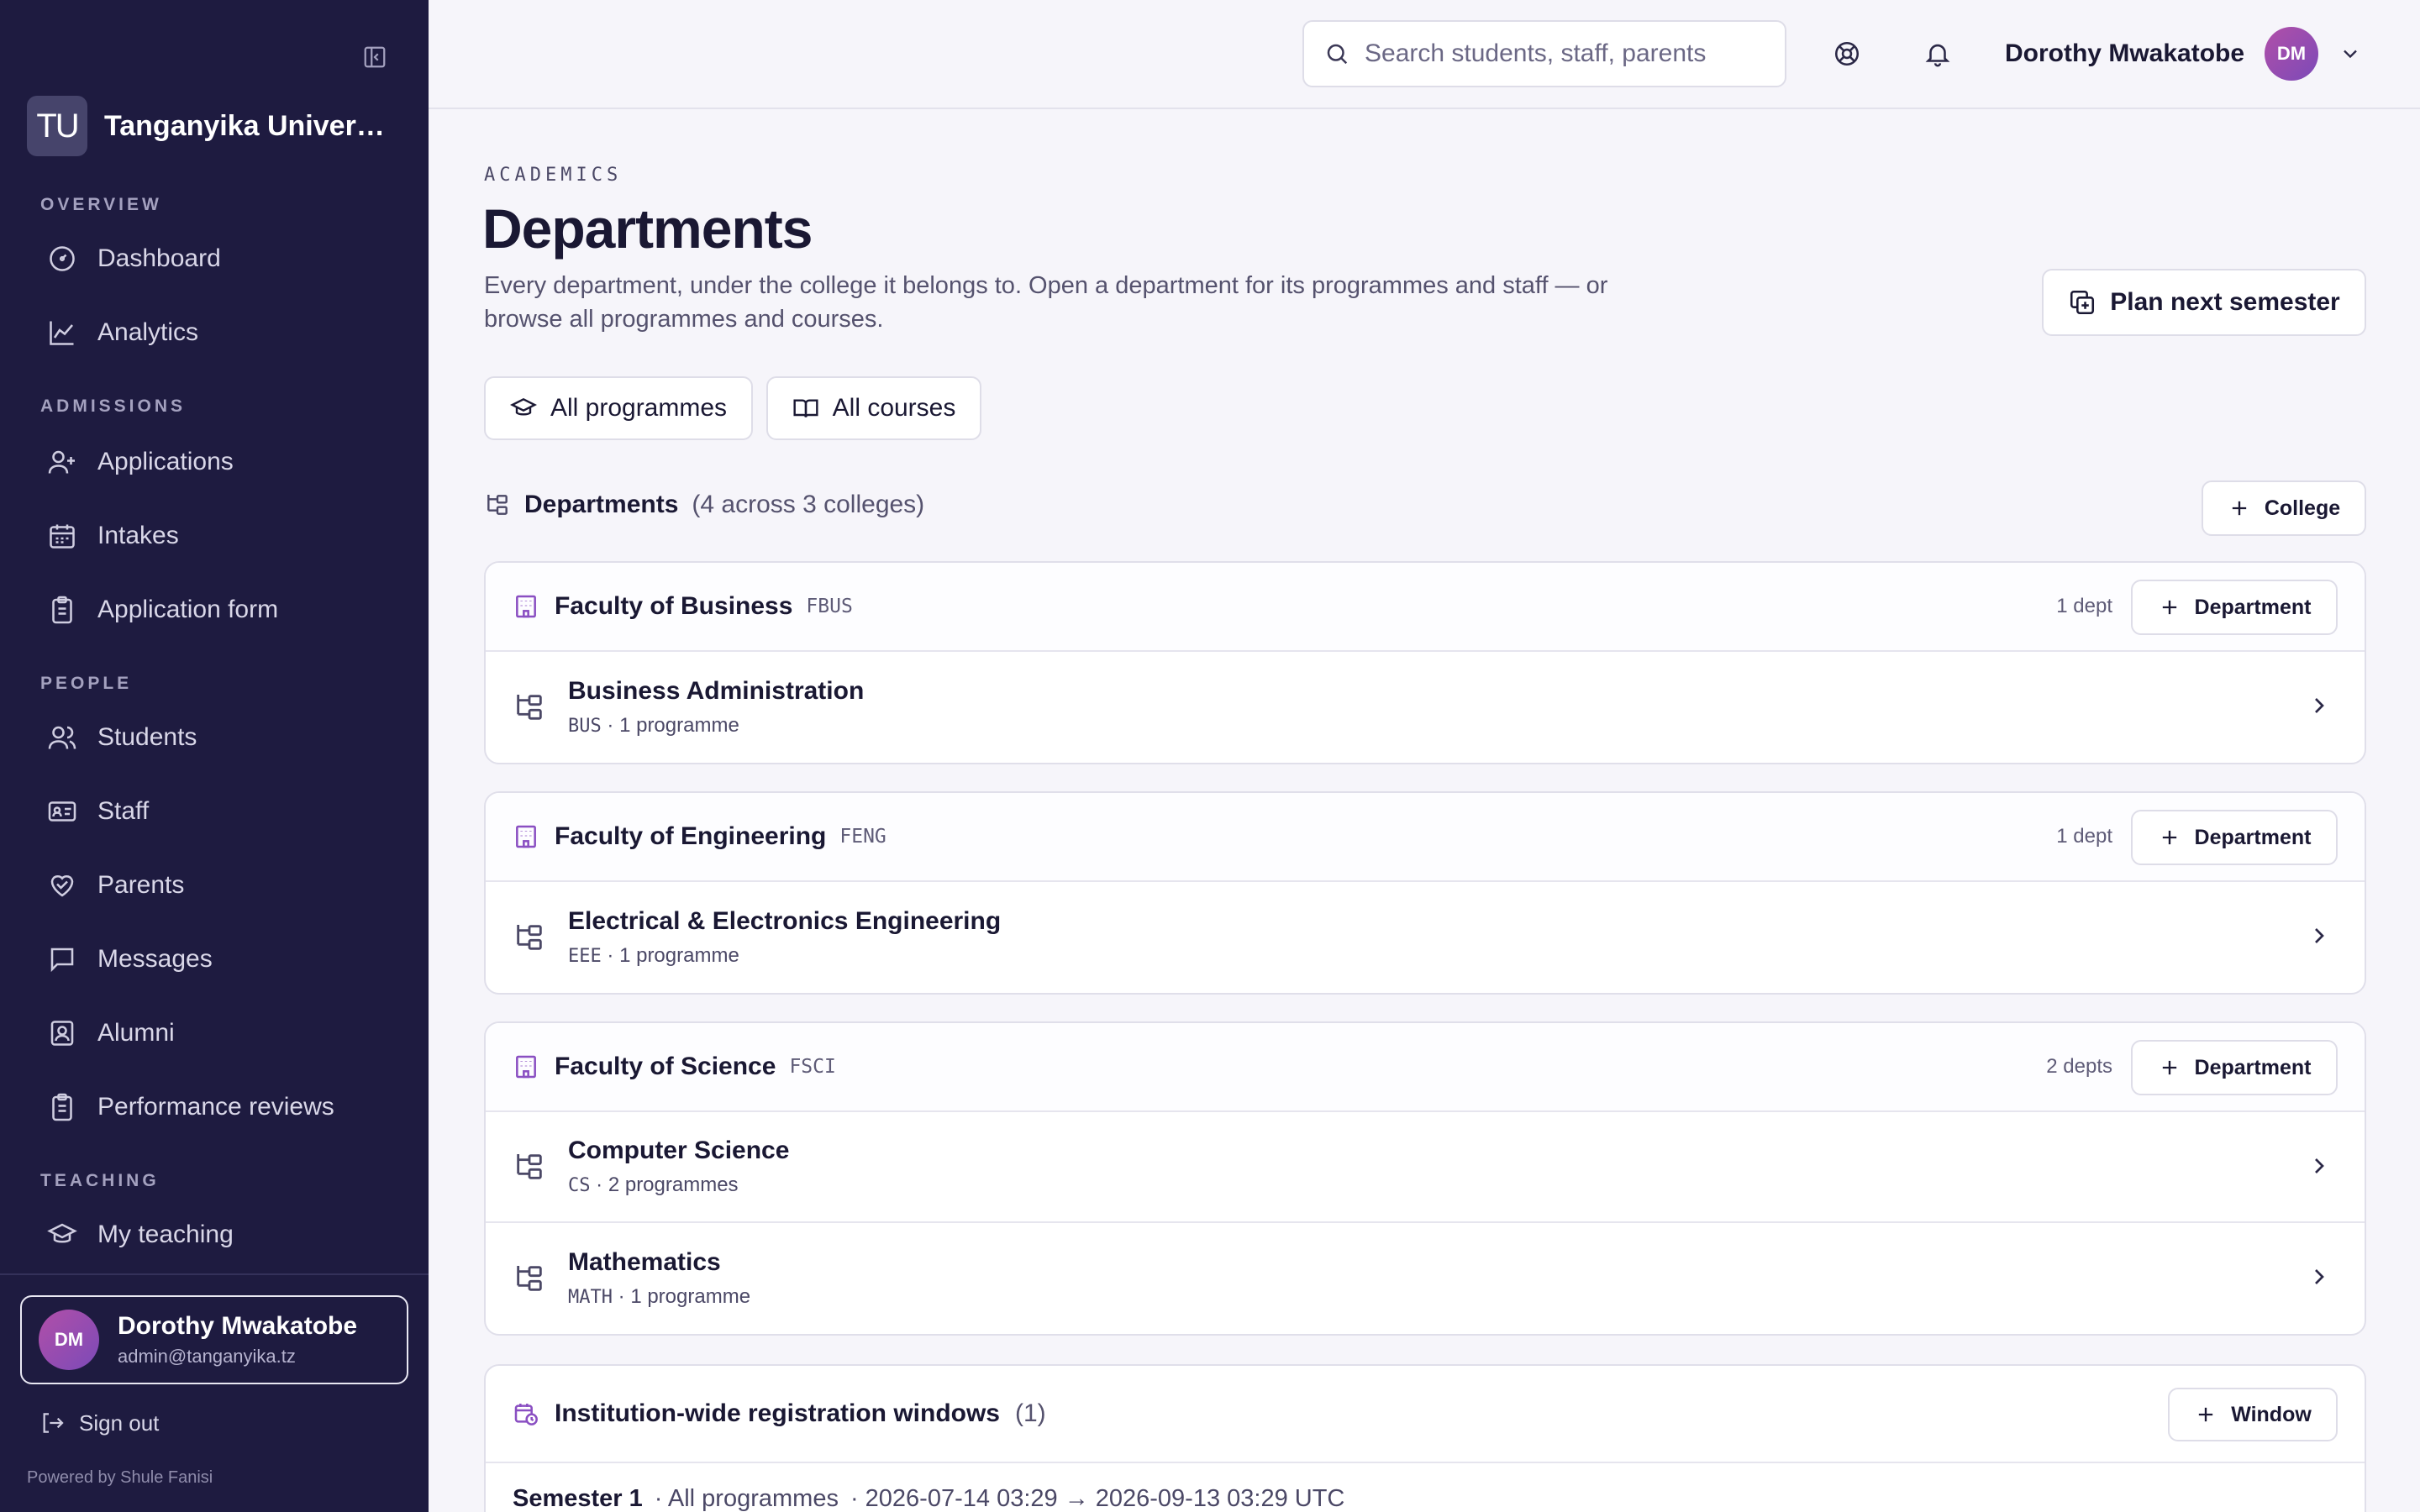 Image resolution: width=2420 pixels, height=1512 pixels. Describe the element at coordinates (2084, 606) in the screenshot. I see `college-dept-count: 1 dept` at that location.